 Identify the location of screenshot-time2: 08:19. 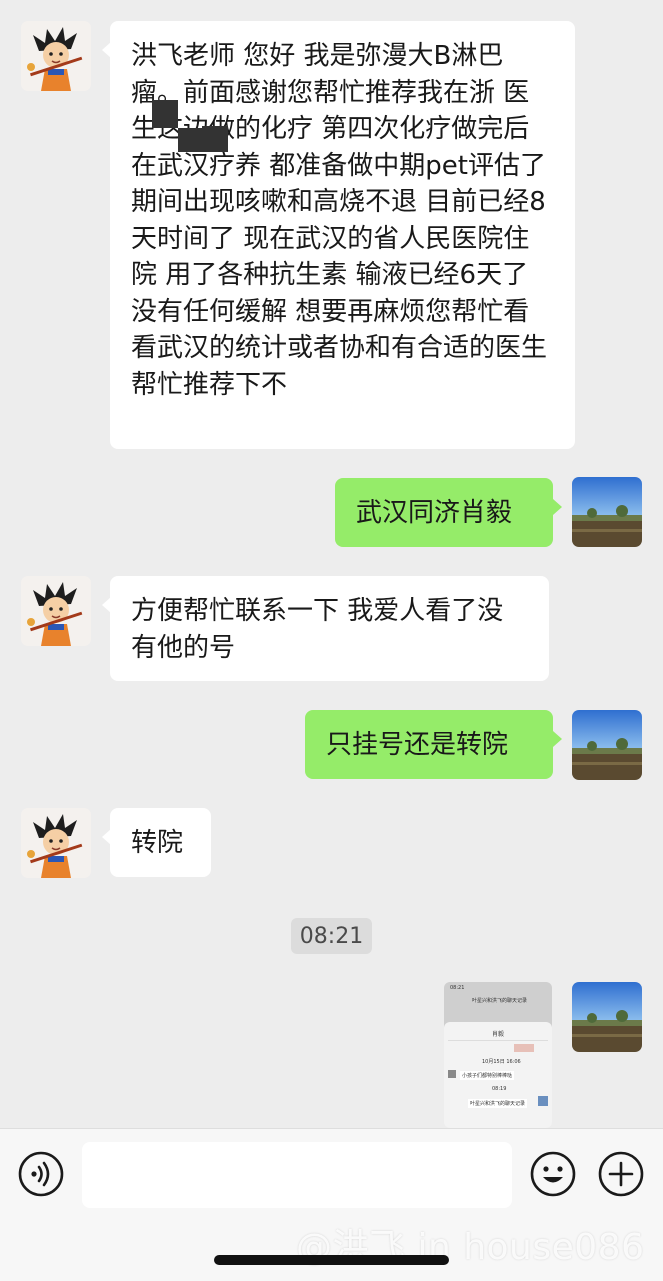
(499, 1089).